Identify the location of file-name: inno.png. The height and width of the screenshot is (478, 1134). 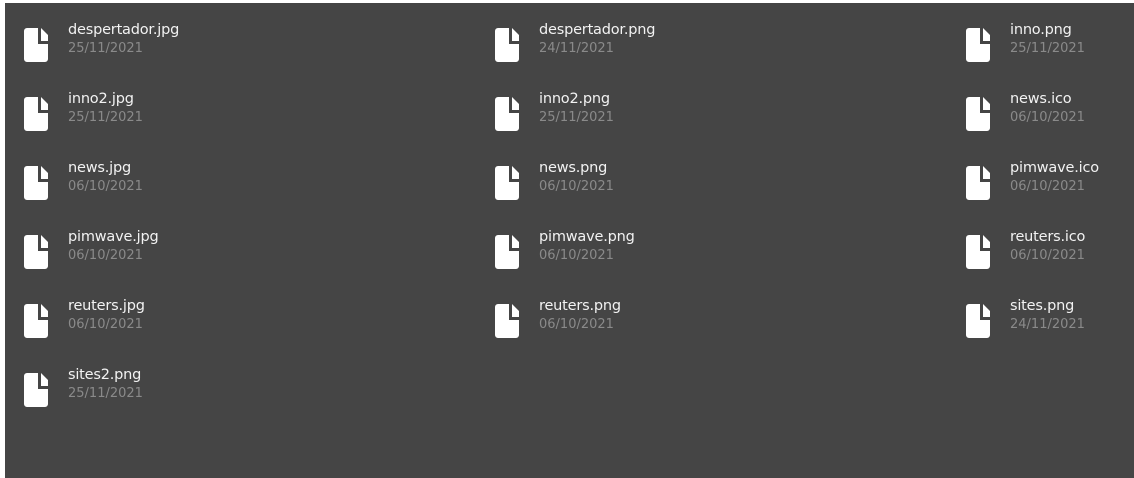
(1041, 30).